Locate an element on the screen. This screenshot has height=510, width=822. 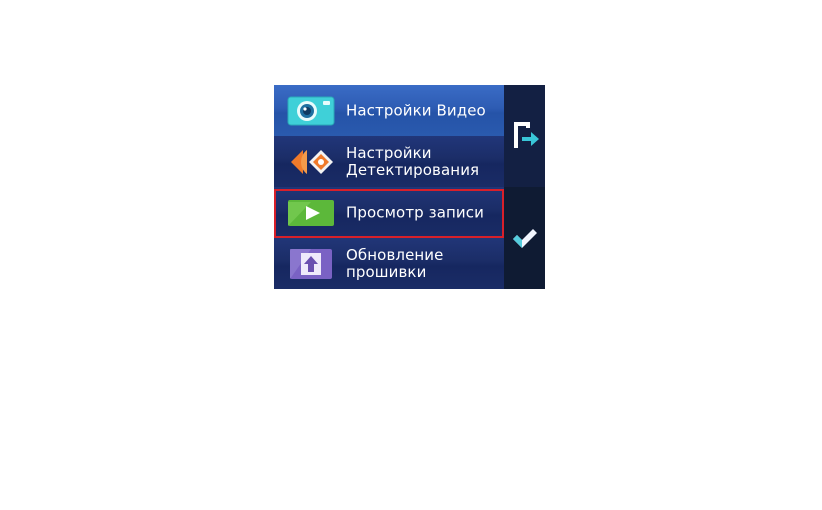
menu-item-detection-settings: Настройки Детектирования is located at coordinates (389, 161).